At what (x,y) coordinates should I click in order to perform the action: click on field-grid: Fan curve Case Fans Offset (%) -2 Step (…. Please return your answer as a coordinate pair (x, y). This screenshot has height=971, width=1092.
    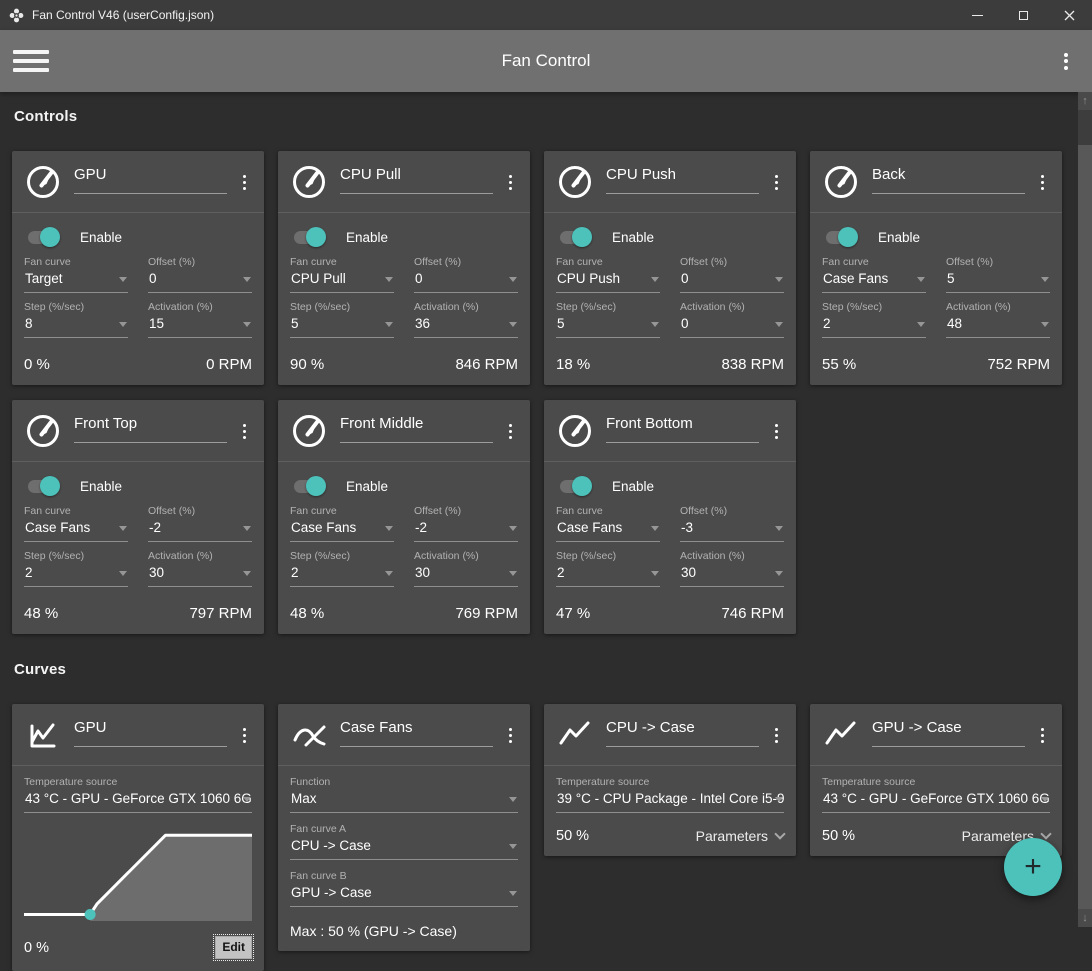
    Looking at the image, I should click on (138, 546).